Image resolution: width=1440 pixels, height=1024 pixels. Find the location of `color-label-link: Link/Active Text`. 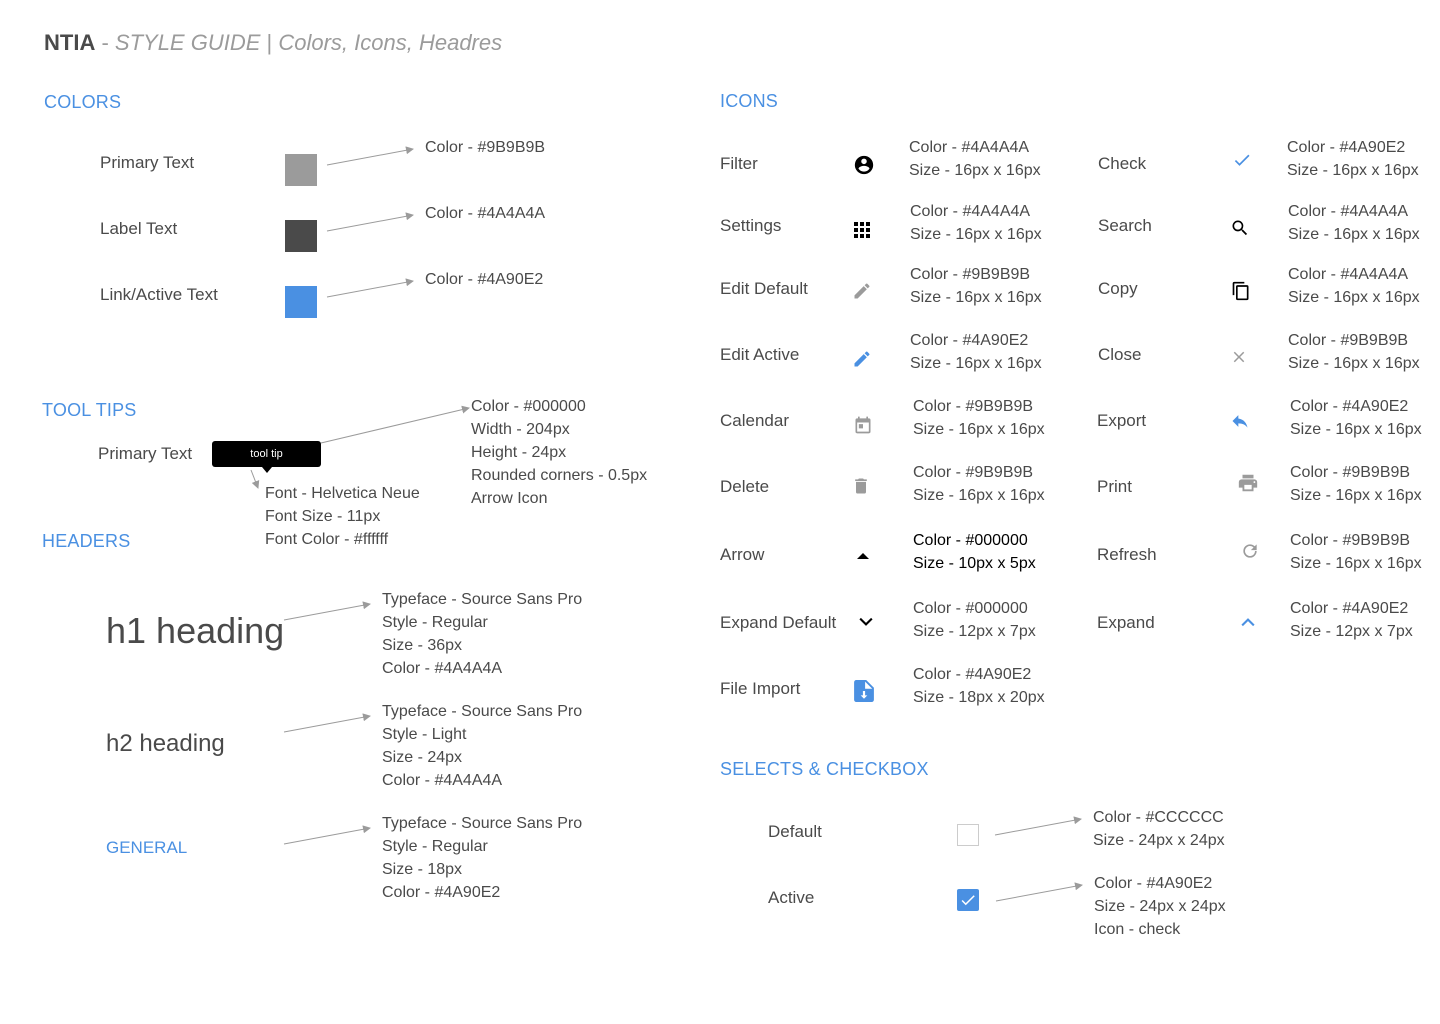

color-label-link: Link/Active Text is located at coordinates (159, 294).